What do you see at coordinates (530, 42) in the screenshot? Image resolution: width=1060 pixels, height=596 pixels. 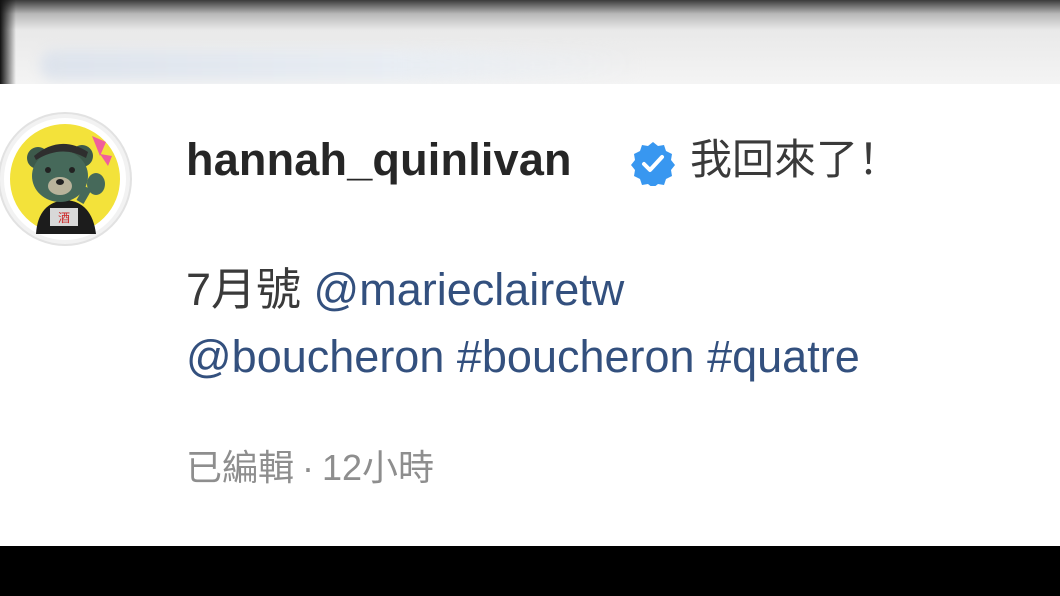 I see `previous-comment-blurred` at bounding box center [530, 42].